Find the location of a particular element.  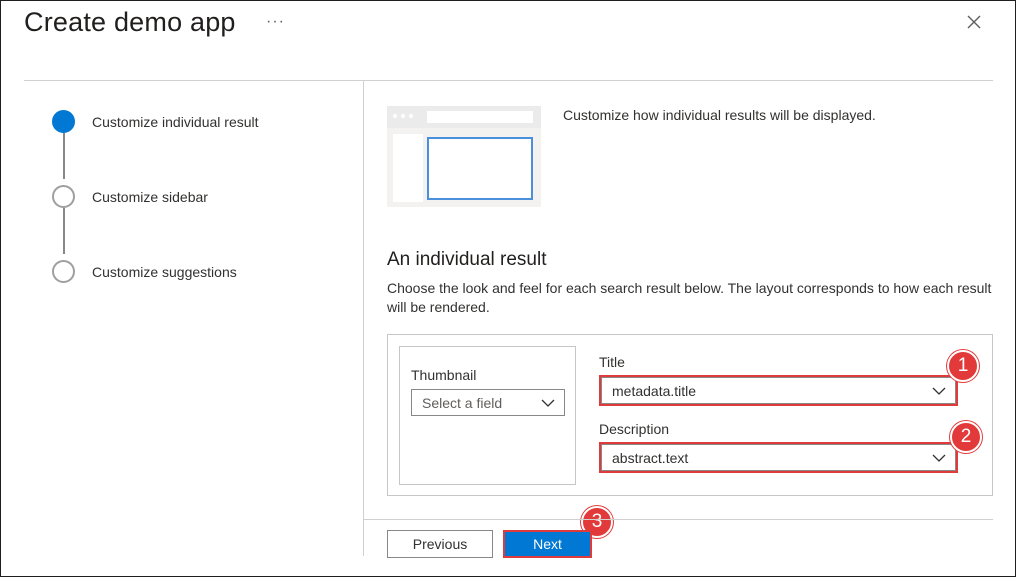

dialog-title: Create demo app is located at coordinates (130, 22).